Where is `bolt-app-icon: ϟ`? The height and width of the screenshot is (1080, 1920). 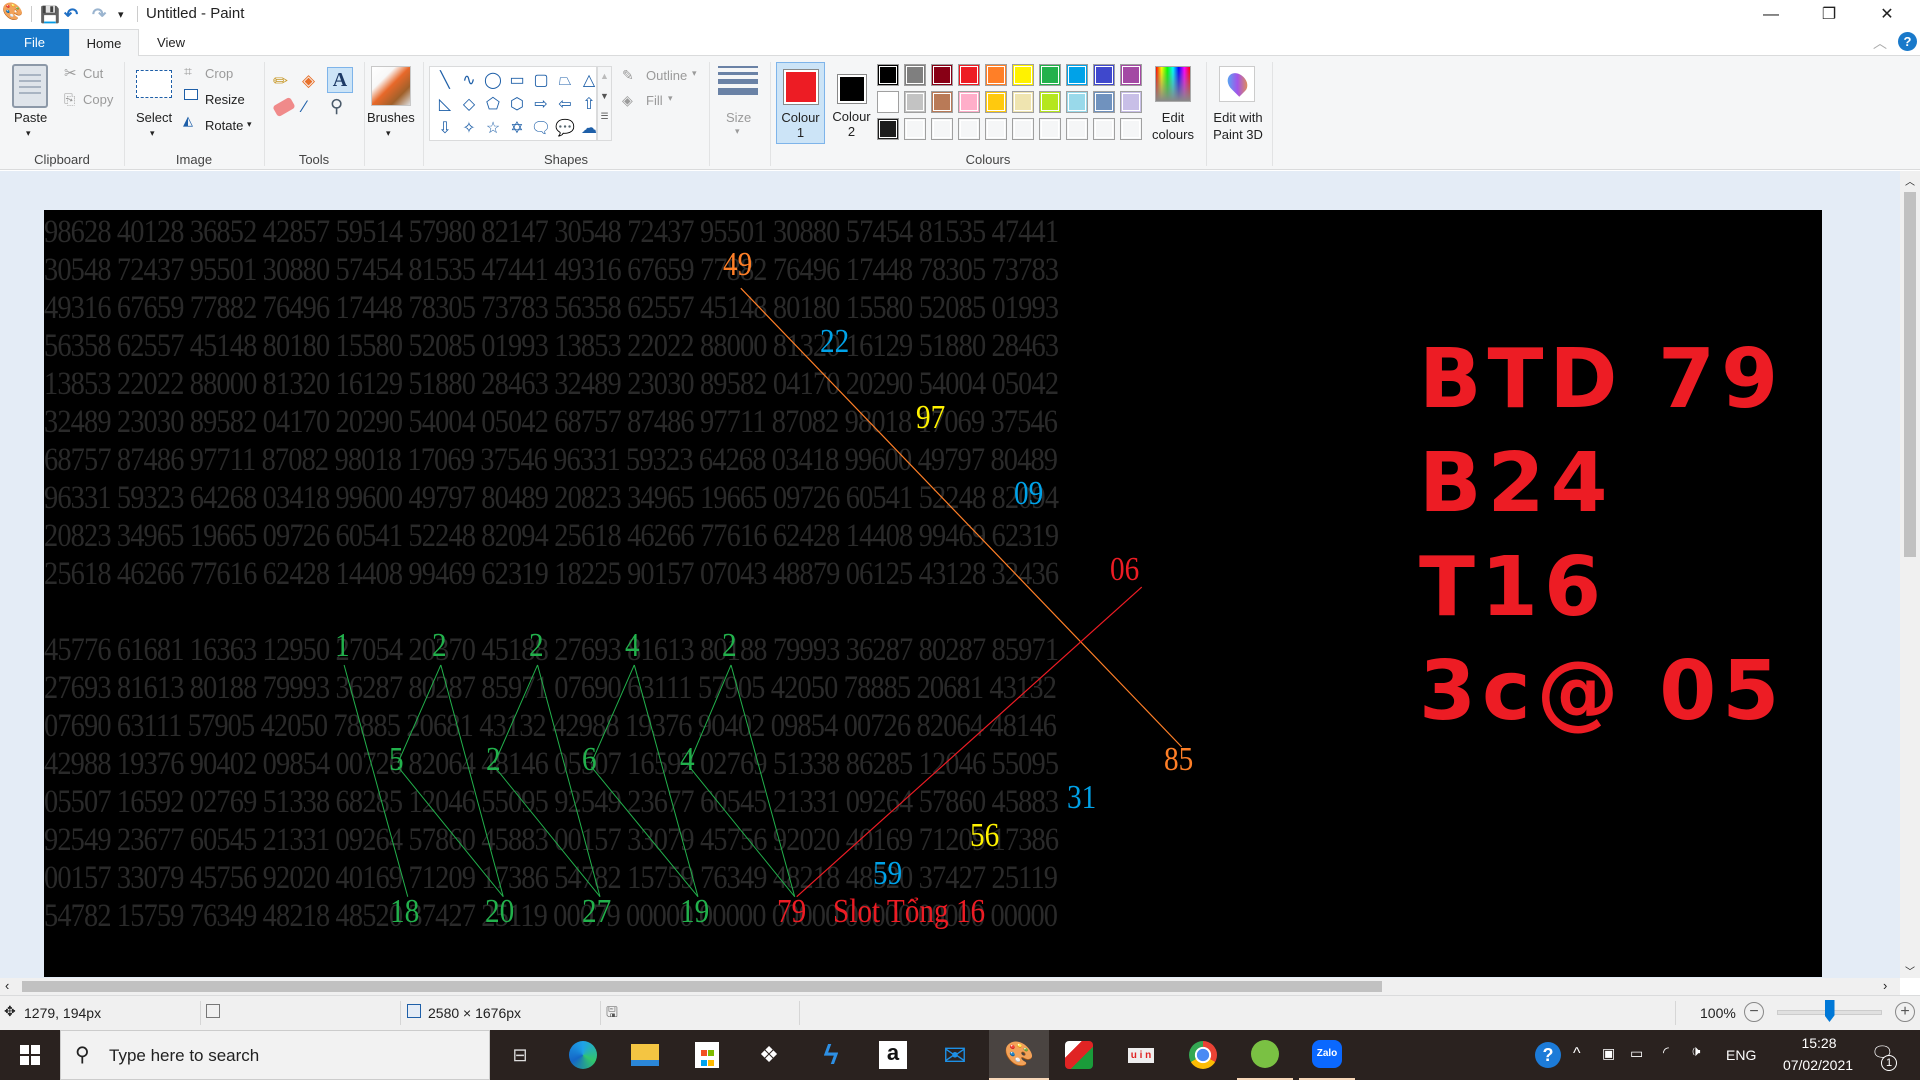 bolt-app-icon: ϟ is located at coordinates (831, 1055).